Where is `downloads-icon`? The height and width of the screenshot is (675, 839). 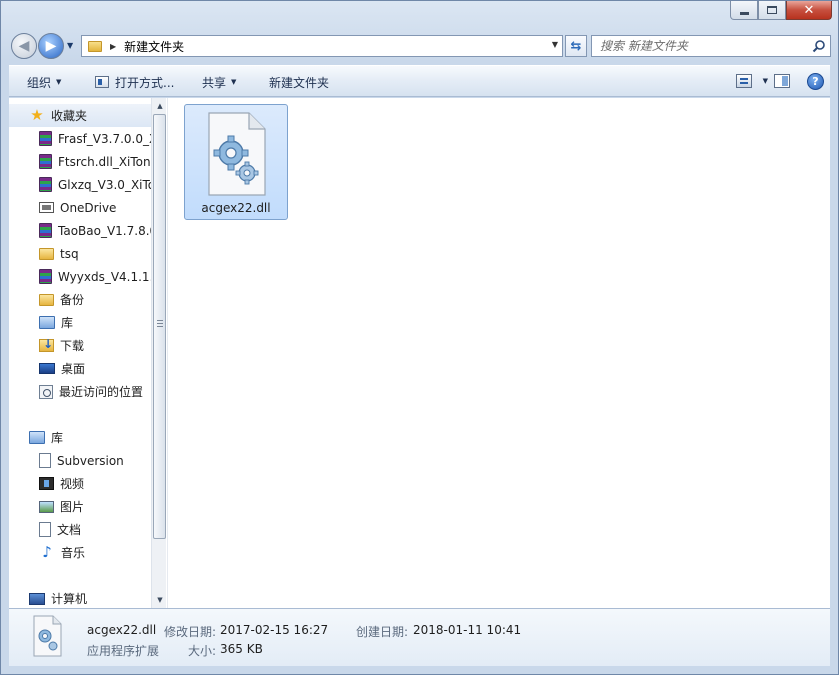 downloads-icon is located at coordinates (46, 344).